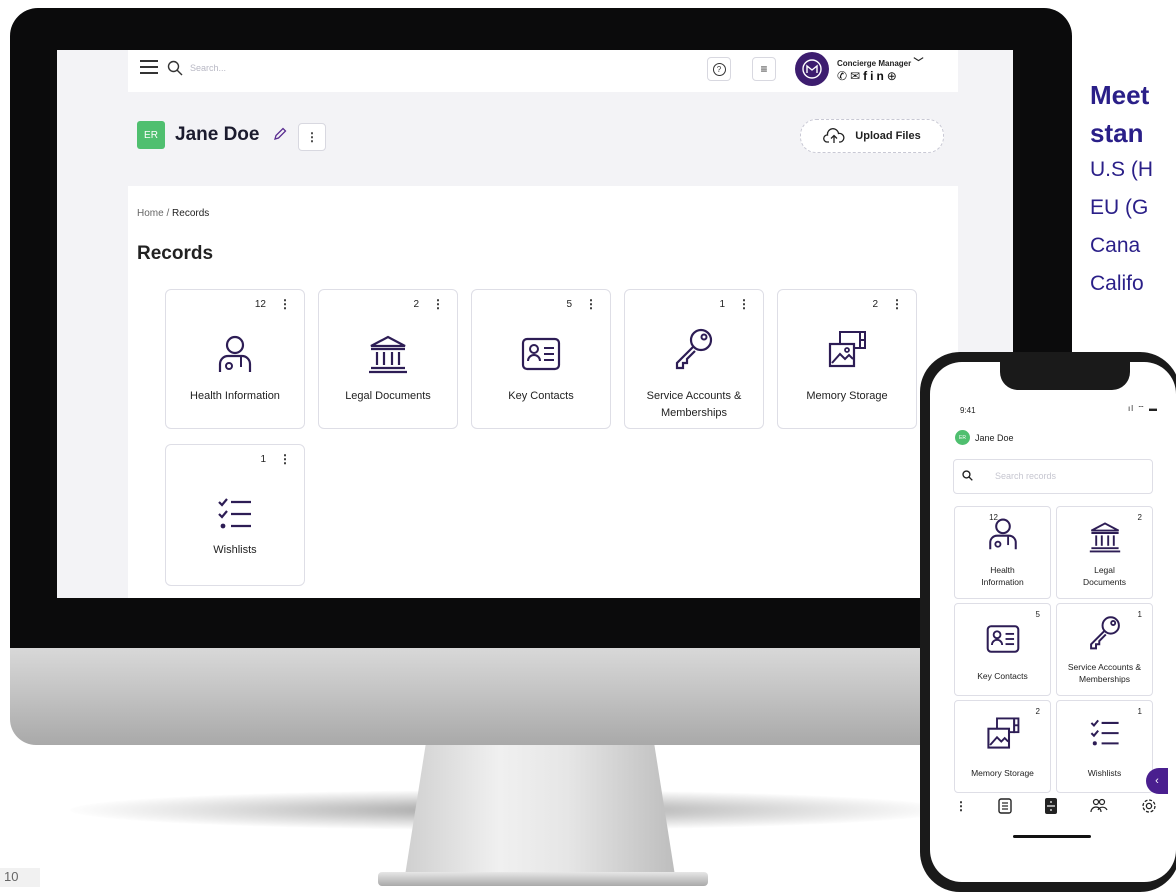 The height and width of the screenshot is (892, 1176). What do you see at coordinates (260, 304) in the screenshot?
I see `card-count: 12` at bounding box center [260, 304].